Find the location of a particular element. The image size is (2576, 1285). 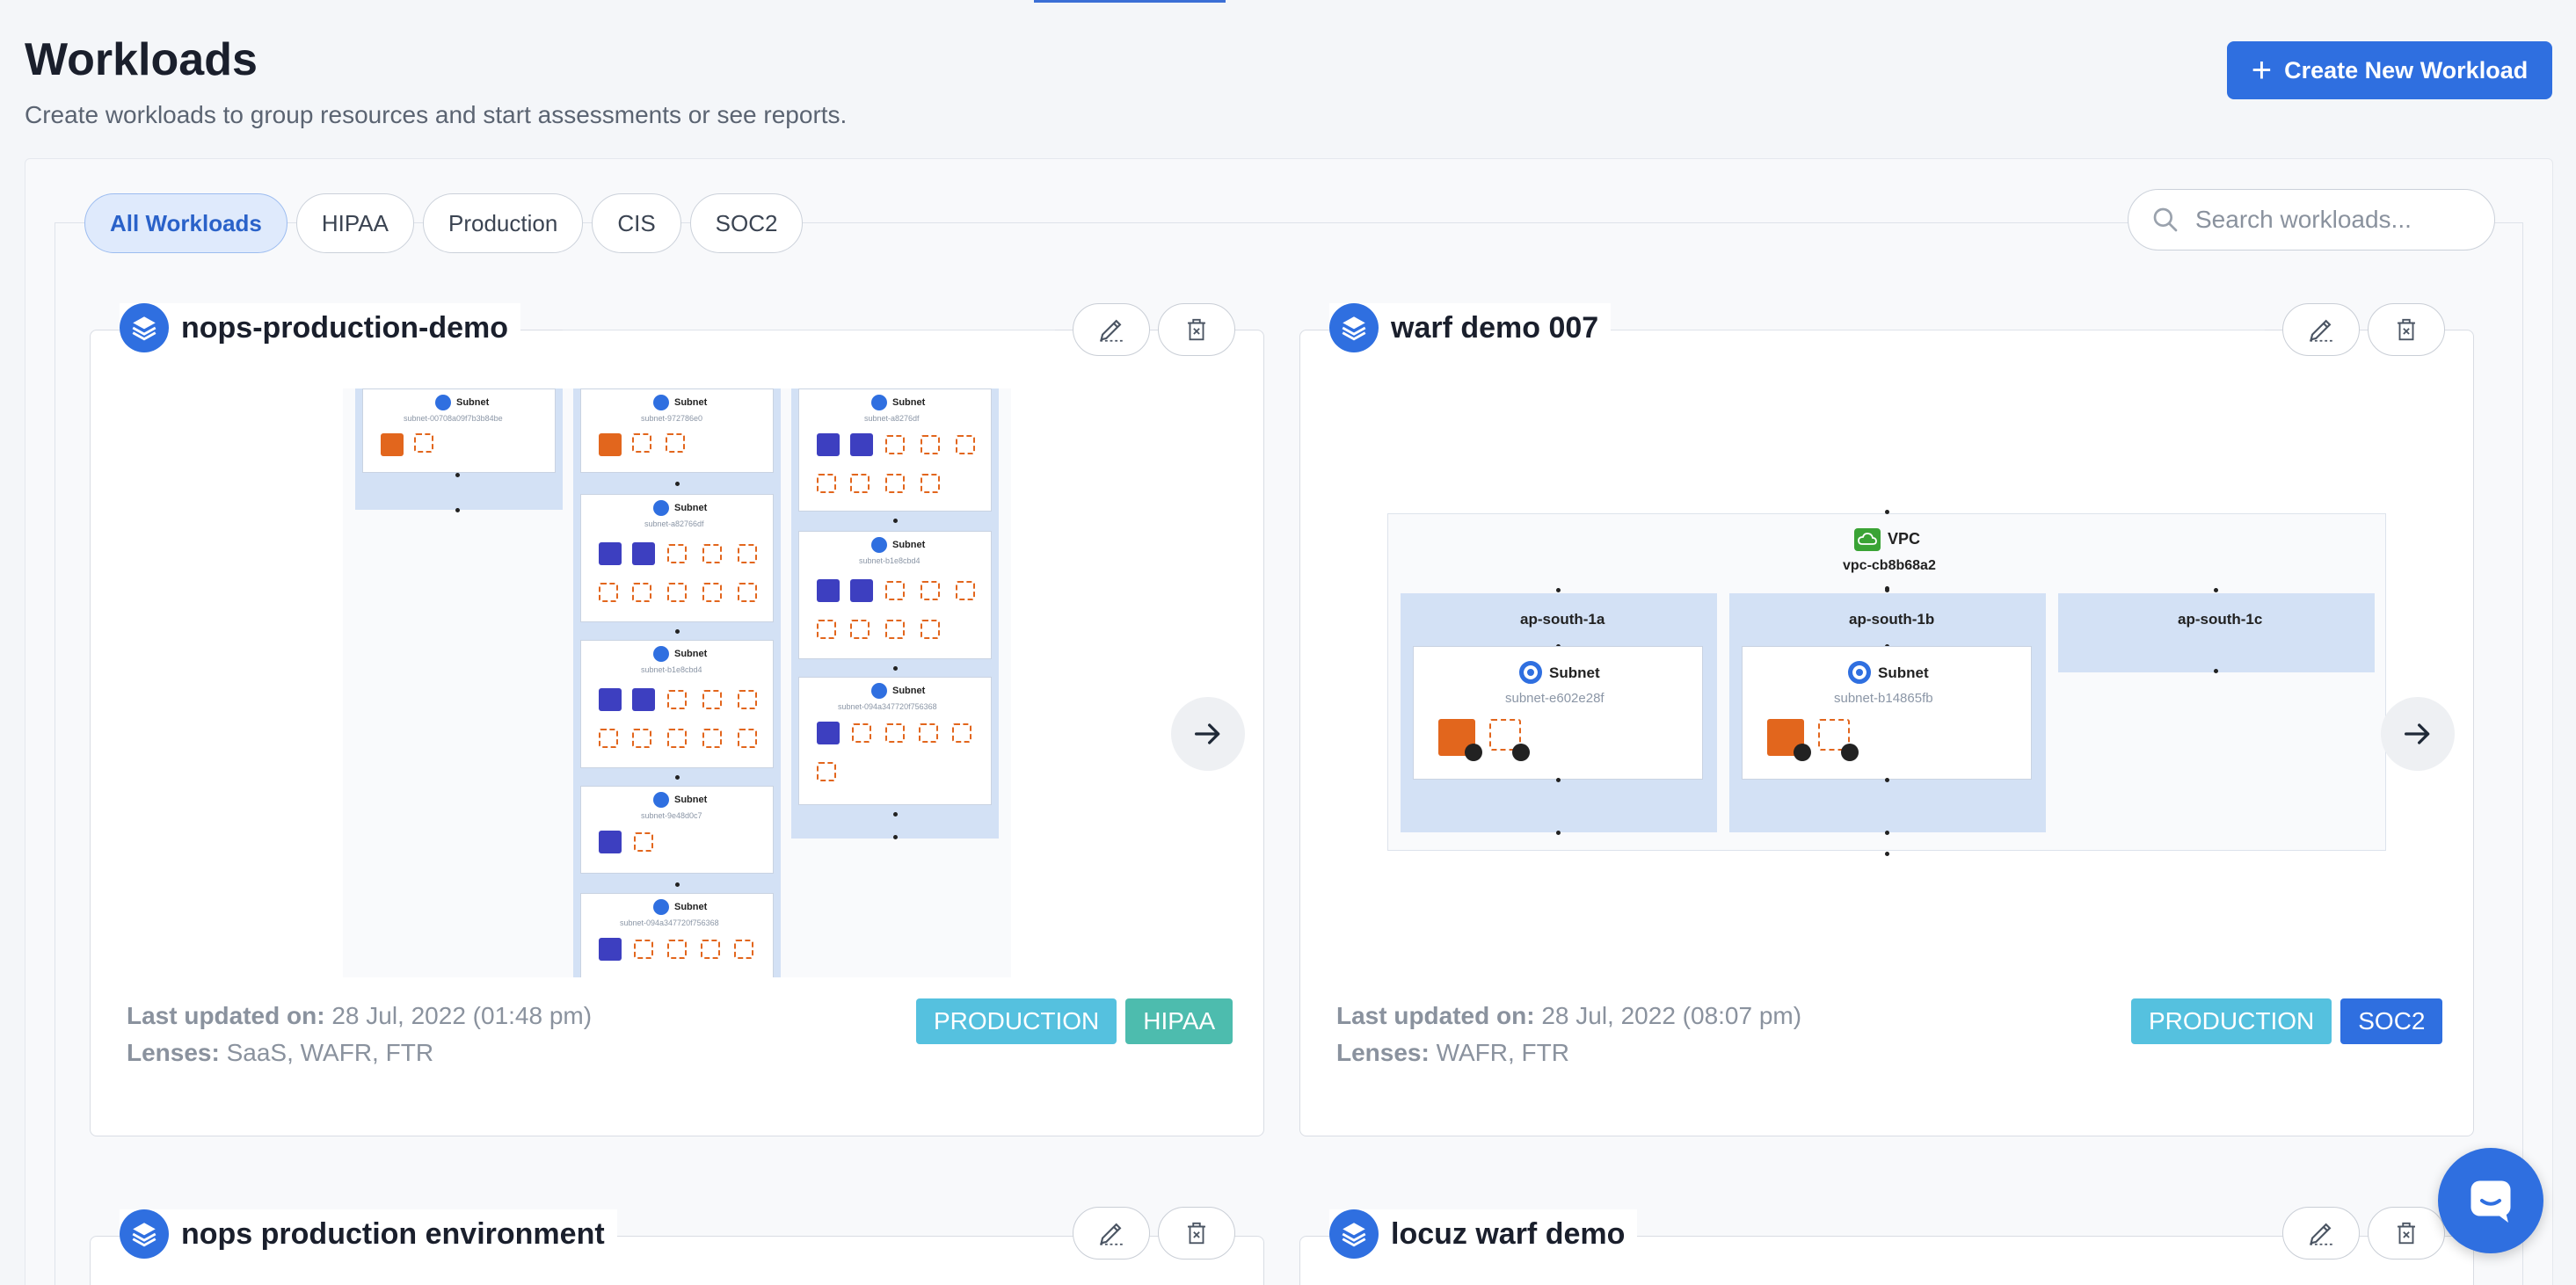

filter-tabs: All Workloads HIPAA Production CIS SOC2 is located at coordinates (444, 223).